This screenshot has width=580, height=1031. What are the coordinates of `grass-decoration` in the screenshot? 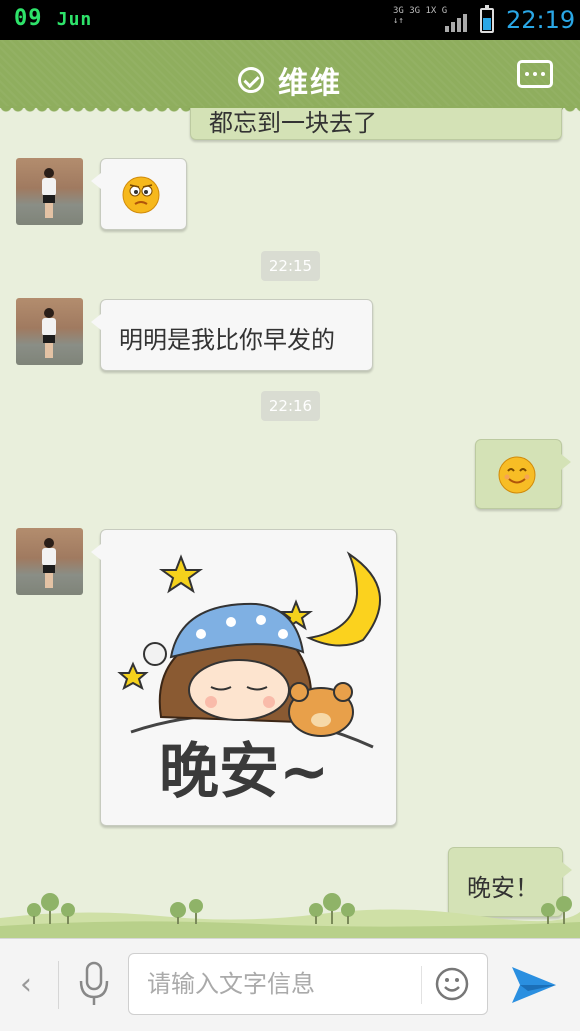 It's located at (290, 915).